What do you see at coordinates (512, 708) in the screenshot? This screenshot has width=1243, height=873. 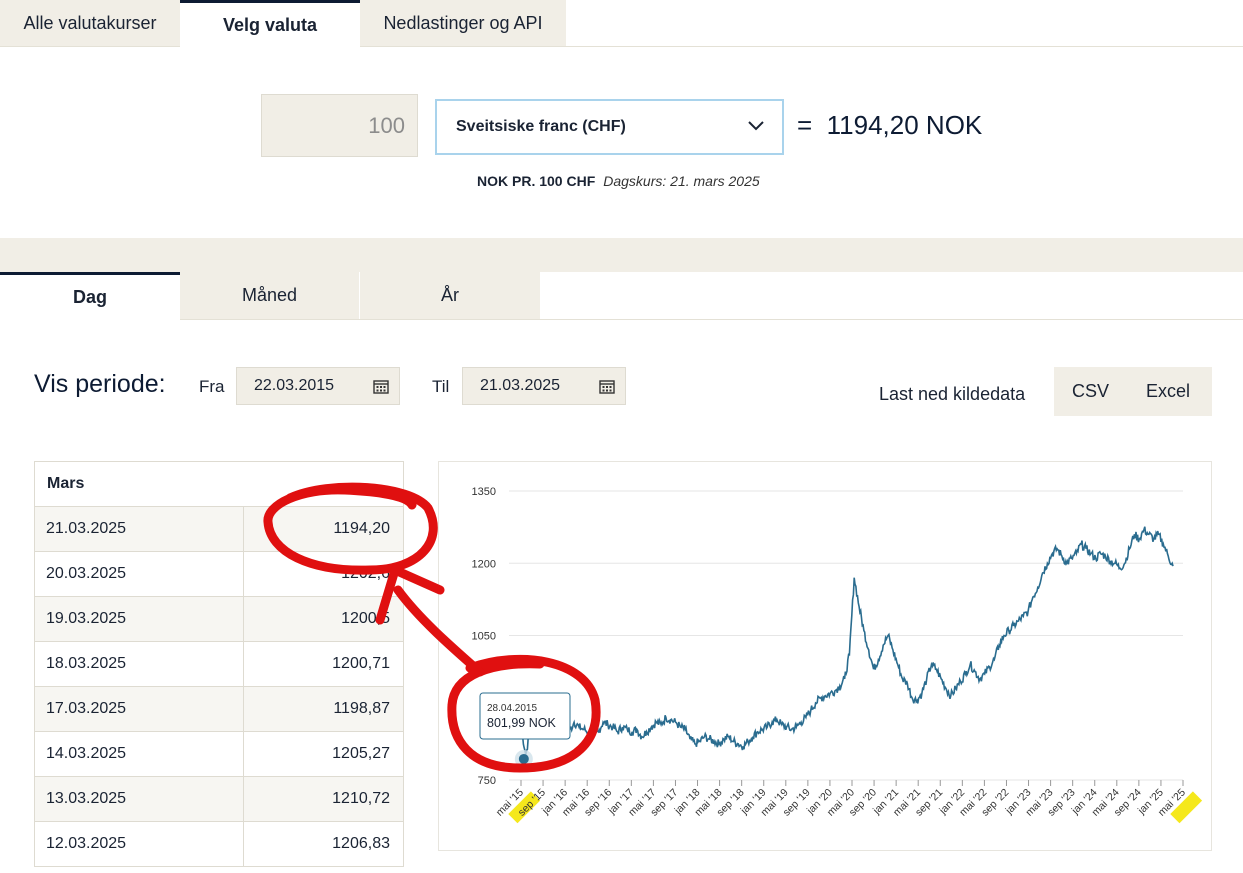 I see `tooltip-date: 28.04.2015` at bounding box center [512, 708].